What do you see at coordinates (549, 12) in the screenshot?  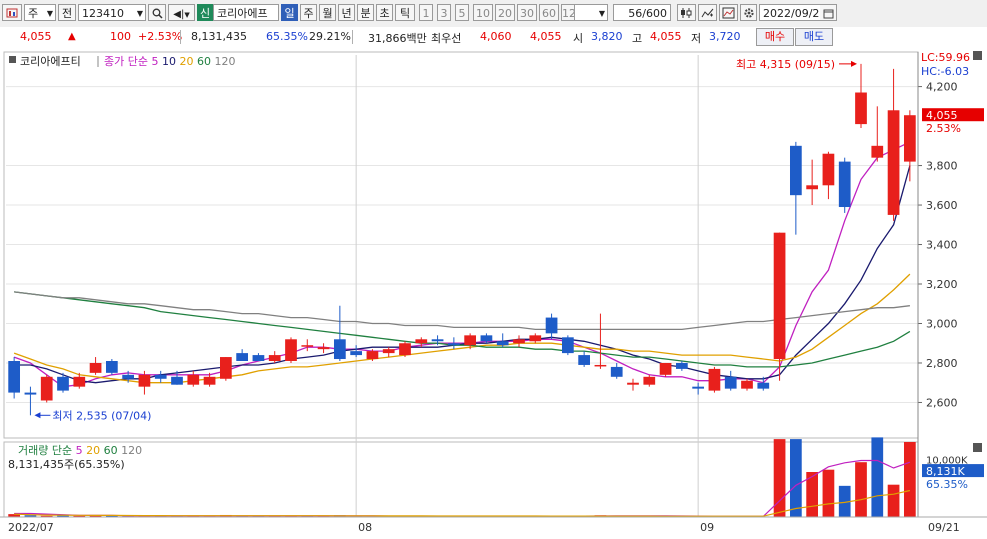 I see `minute-step-button: 60` at bounding box center [549, 12].